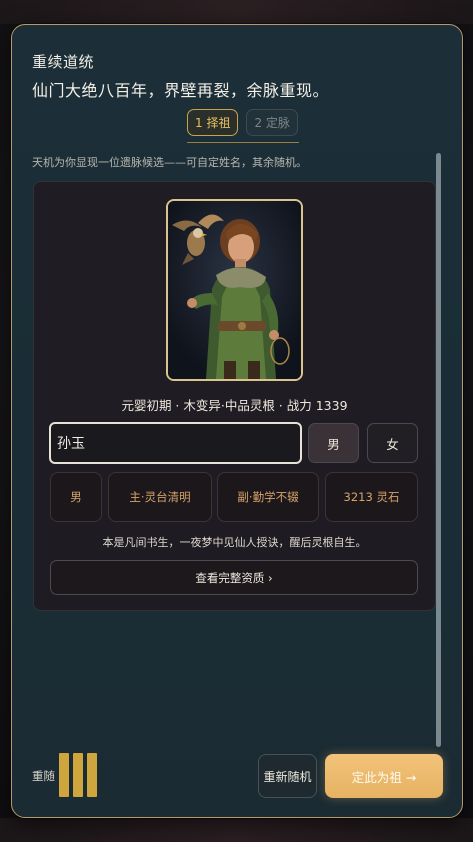 Image resolution: width=473 pixels, height=842 pixels. What do you see at coordinates (234, 577) in the screenshot?
I see `view-full-aptitude-button: 查看完整资质 ›` at bounding box center [234, 577].